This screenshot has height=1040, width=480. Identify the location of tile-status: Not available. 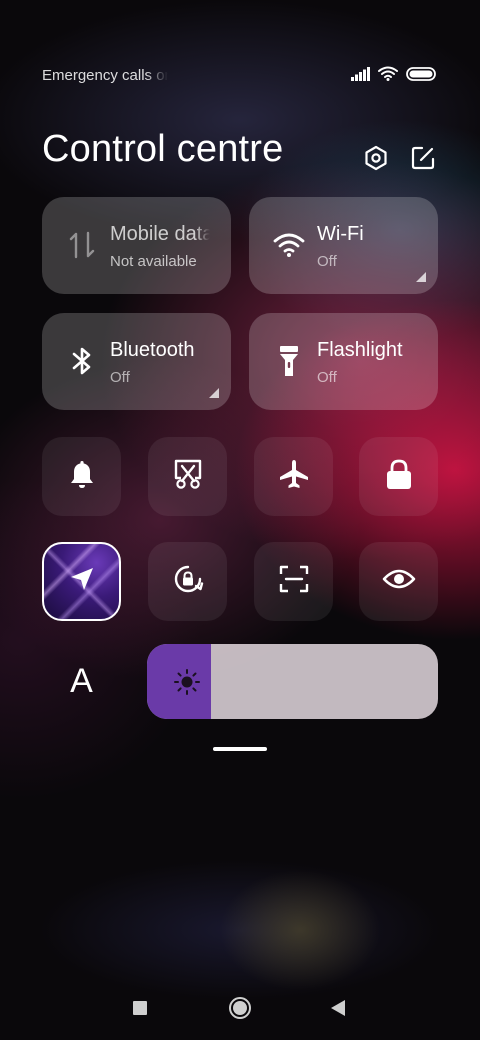
(153, 261).